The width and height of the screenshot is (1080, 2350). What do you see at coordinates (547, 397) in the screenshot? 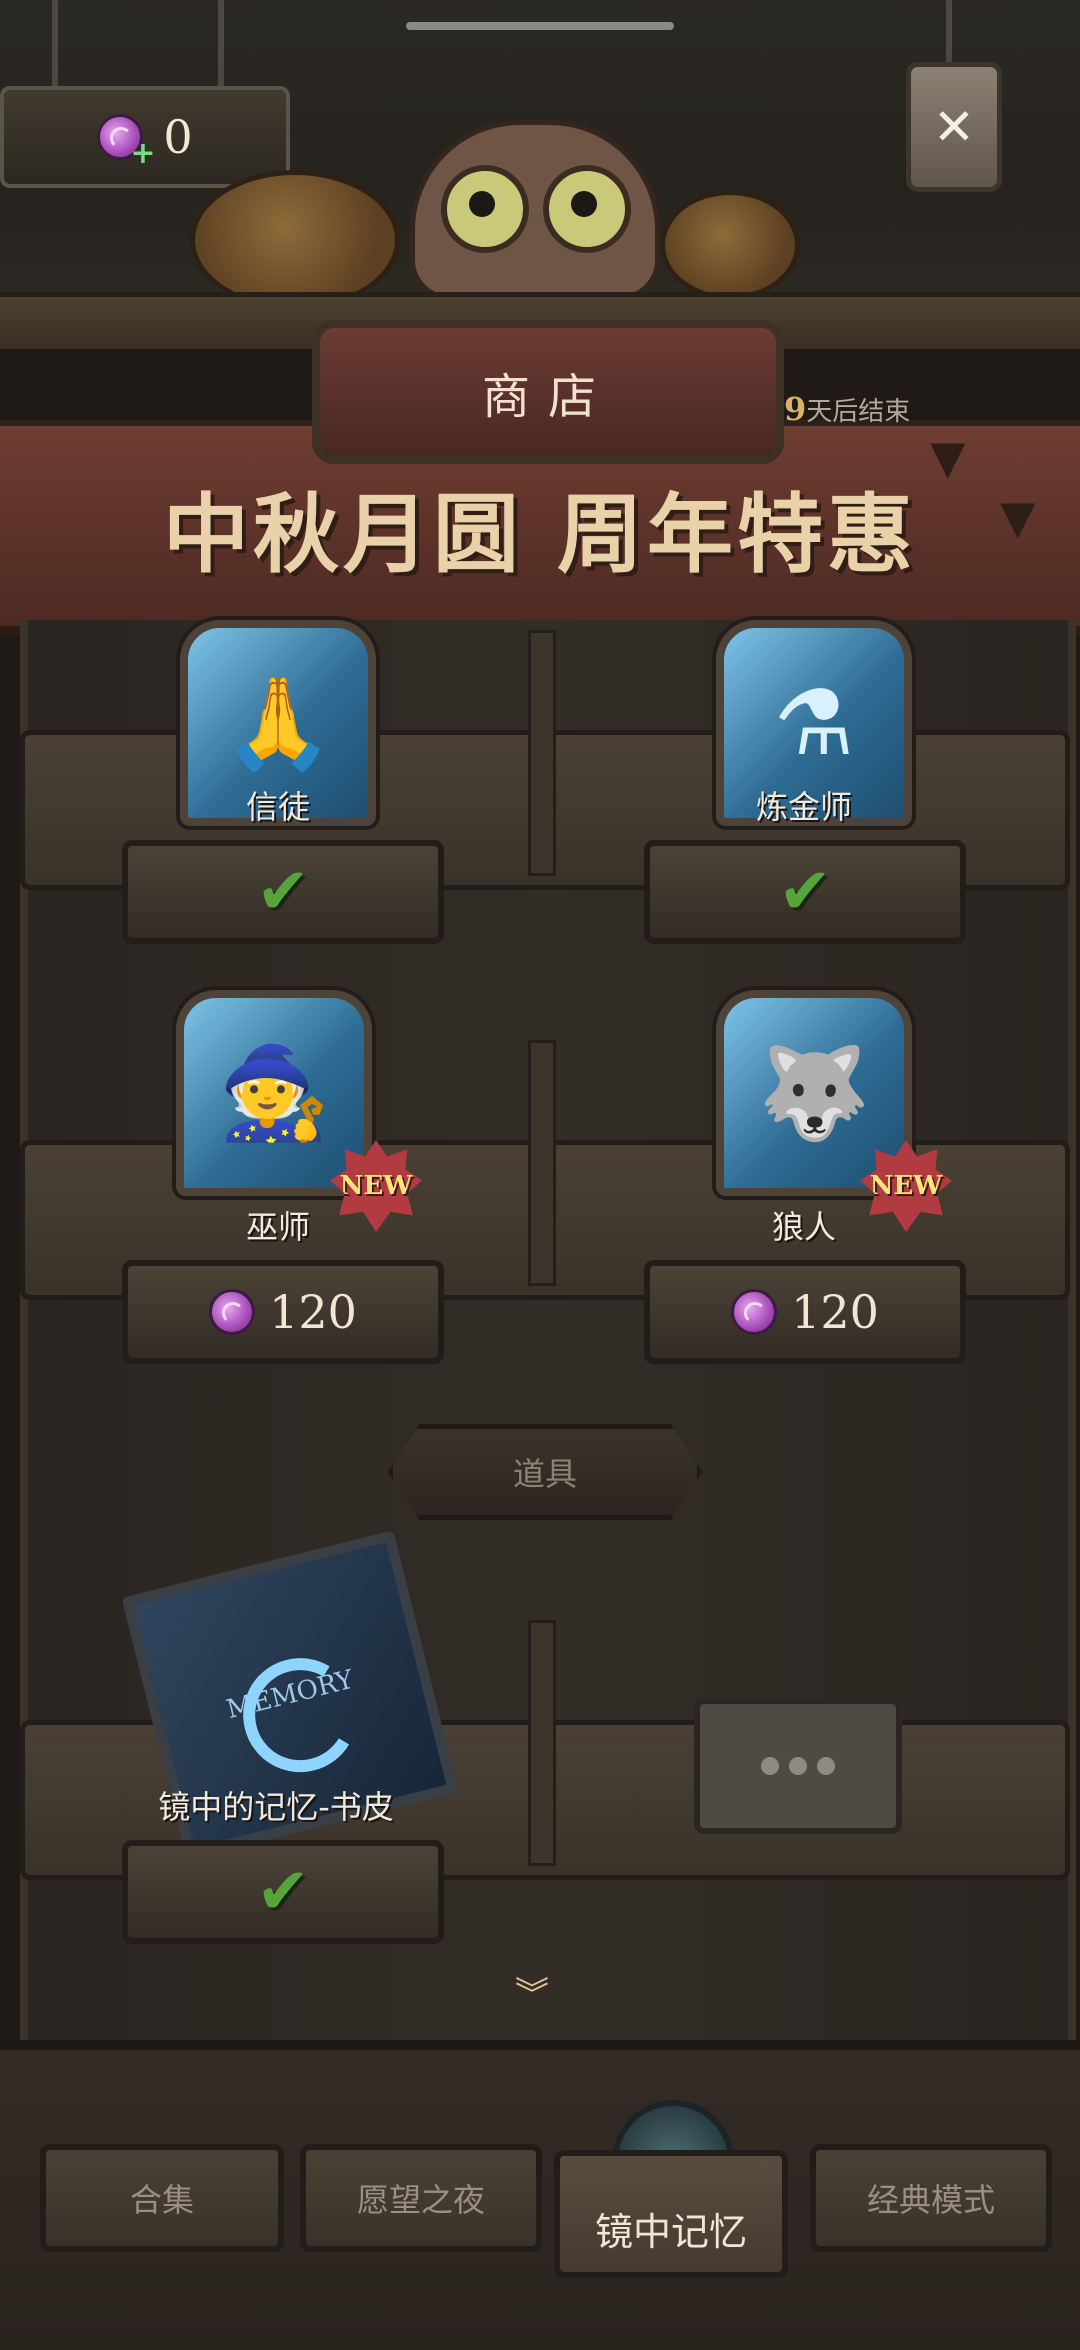
I see `shop-title: 商店` at bounding box center [547, 397].